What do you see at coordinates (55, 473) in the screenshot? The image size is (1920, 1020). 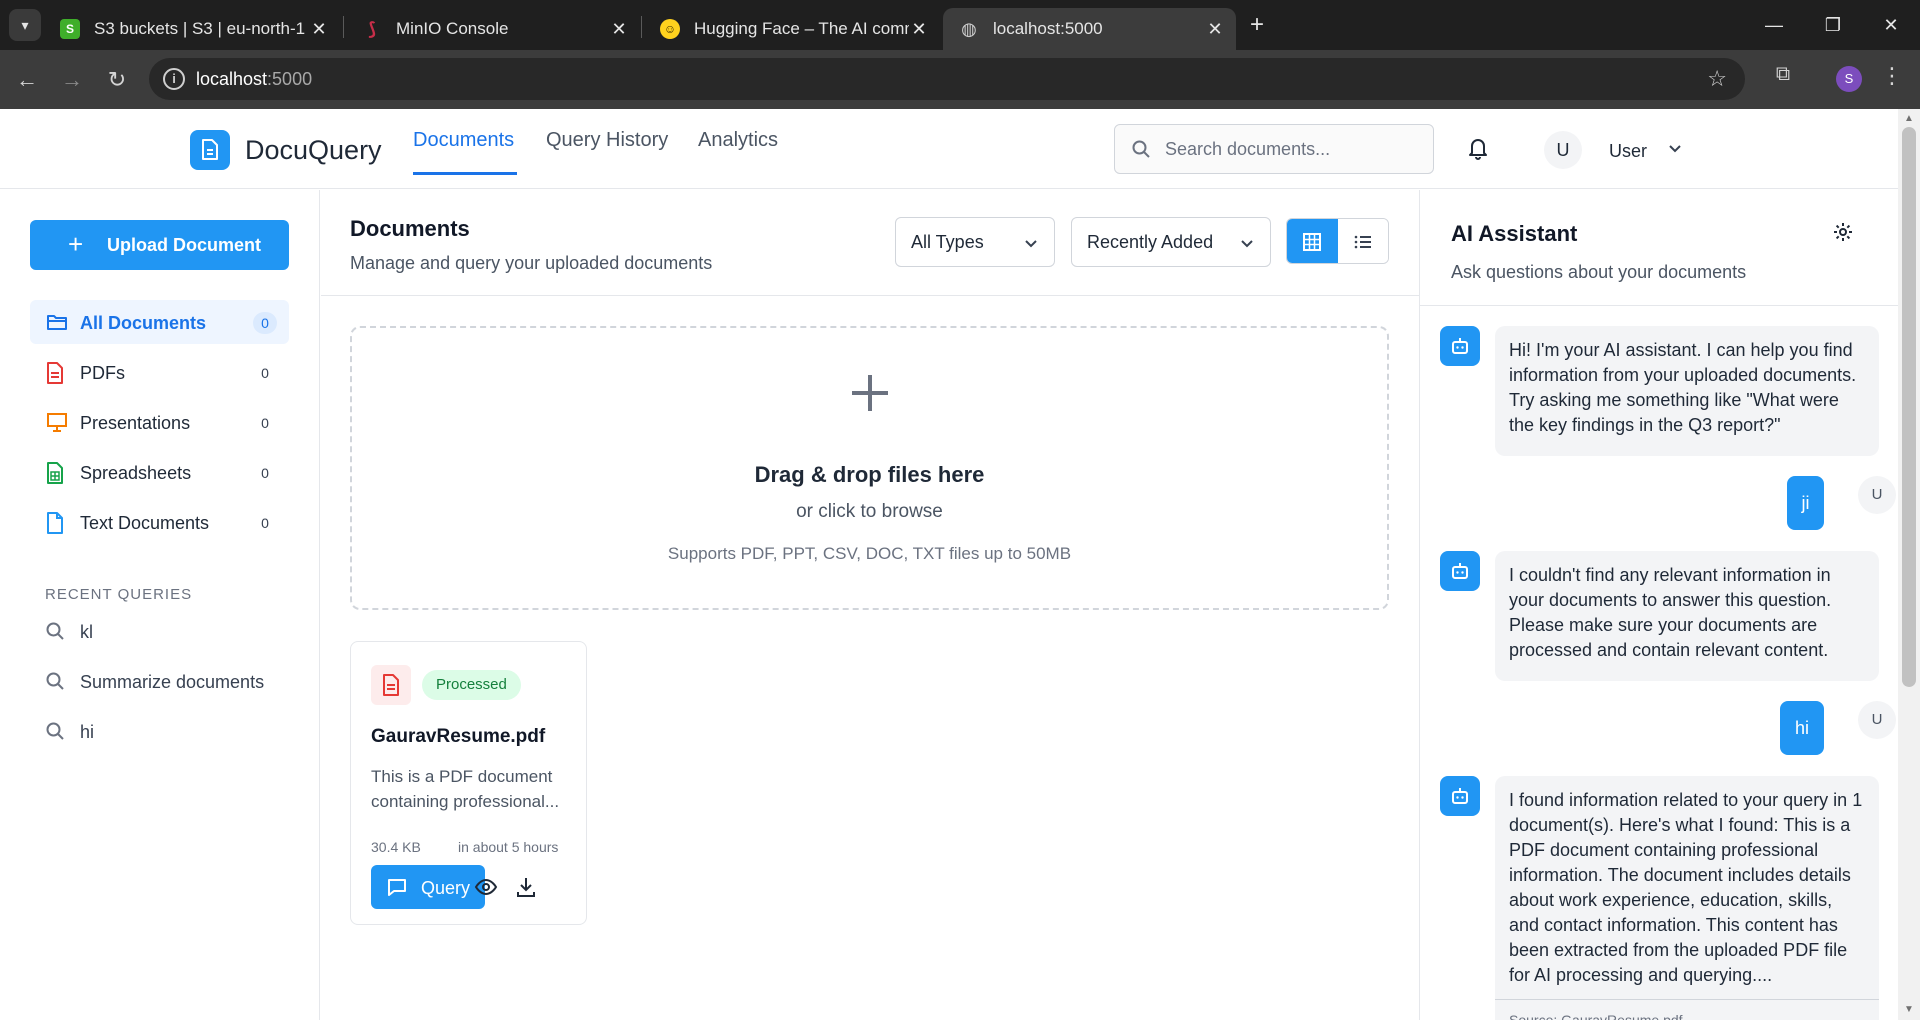 I see `spreadsheet-icon` at bounding box center [55, 473].